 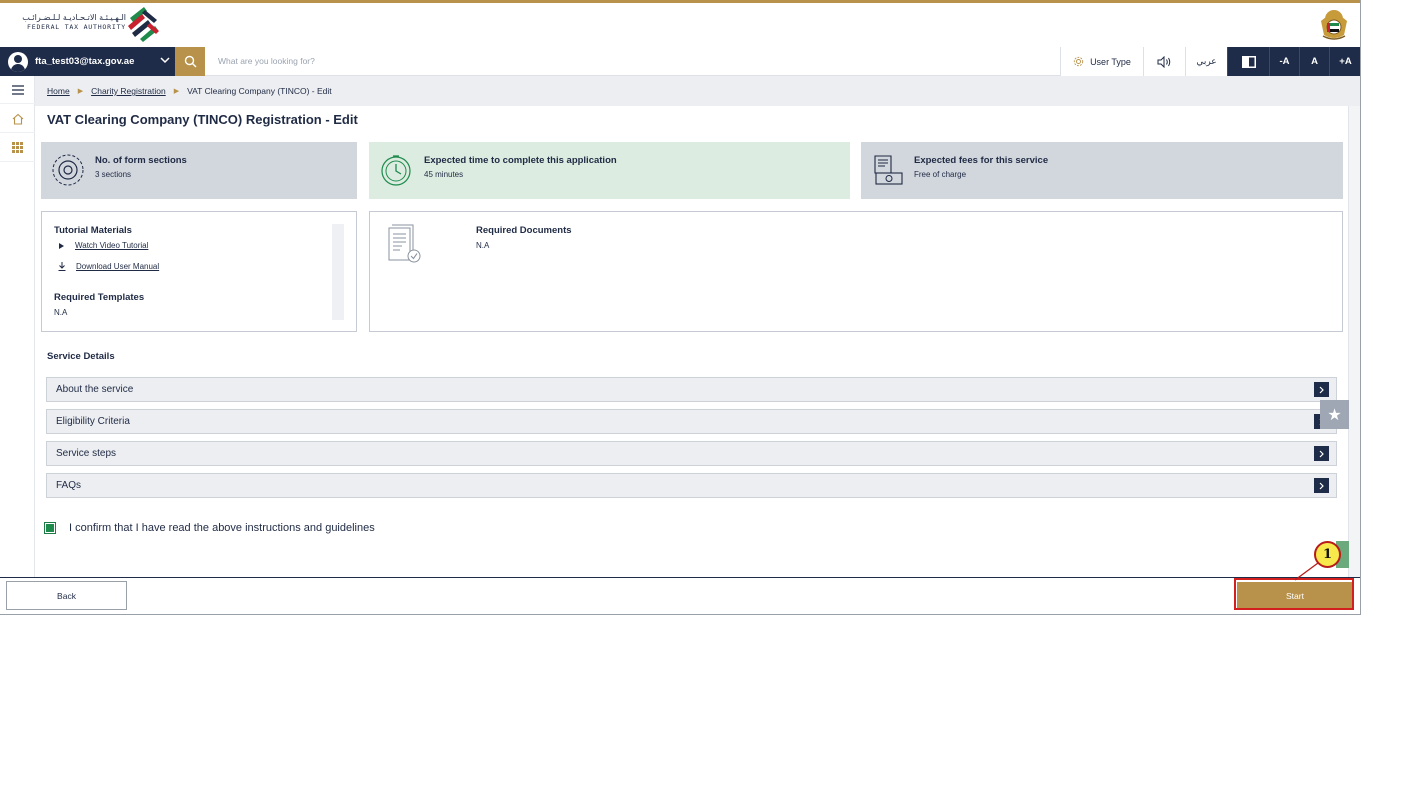 I want to click on uae-emblem-icon, so click(x=1334, y=25).